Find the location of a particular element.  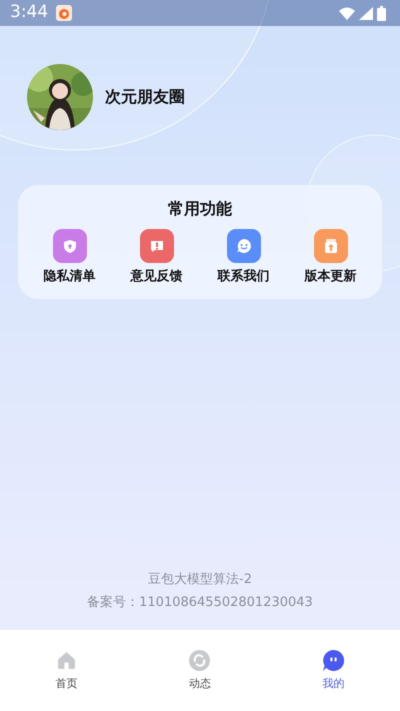

dynamic-icon is located at coordinates (199, 660).